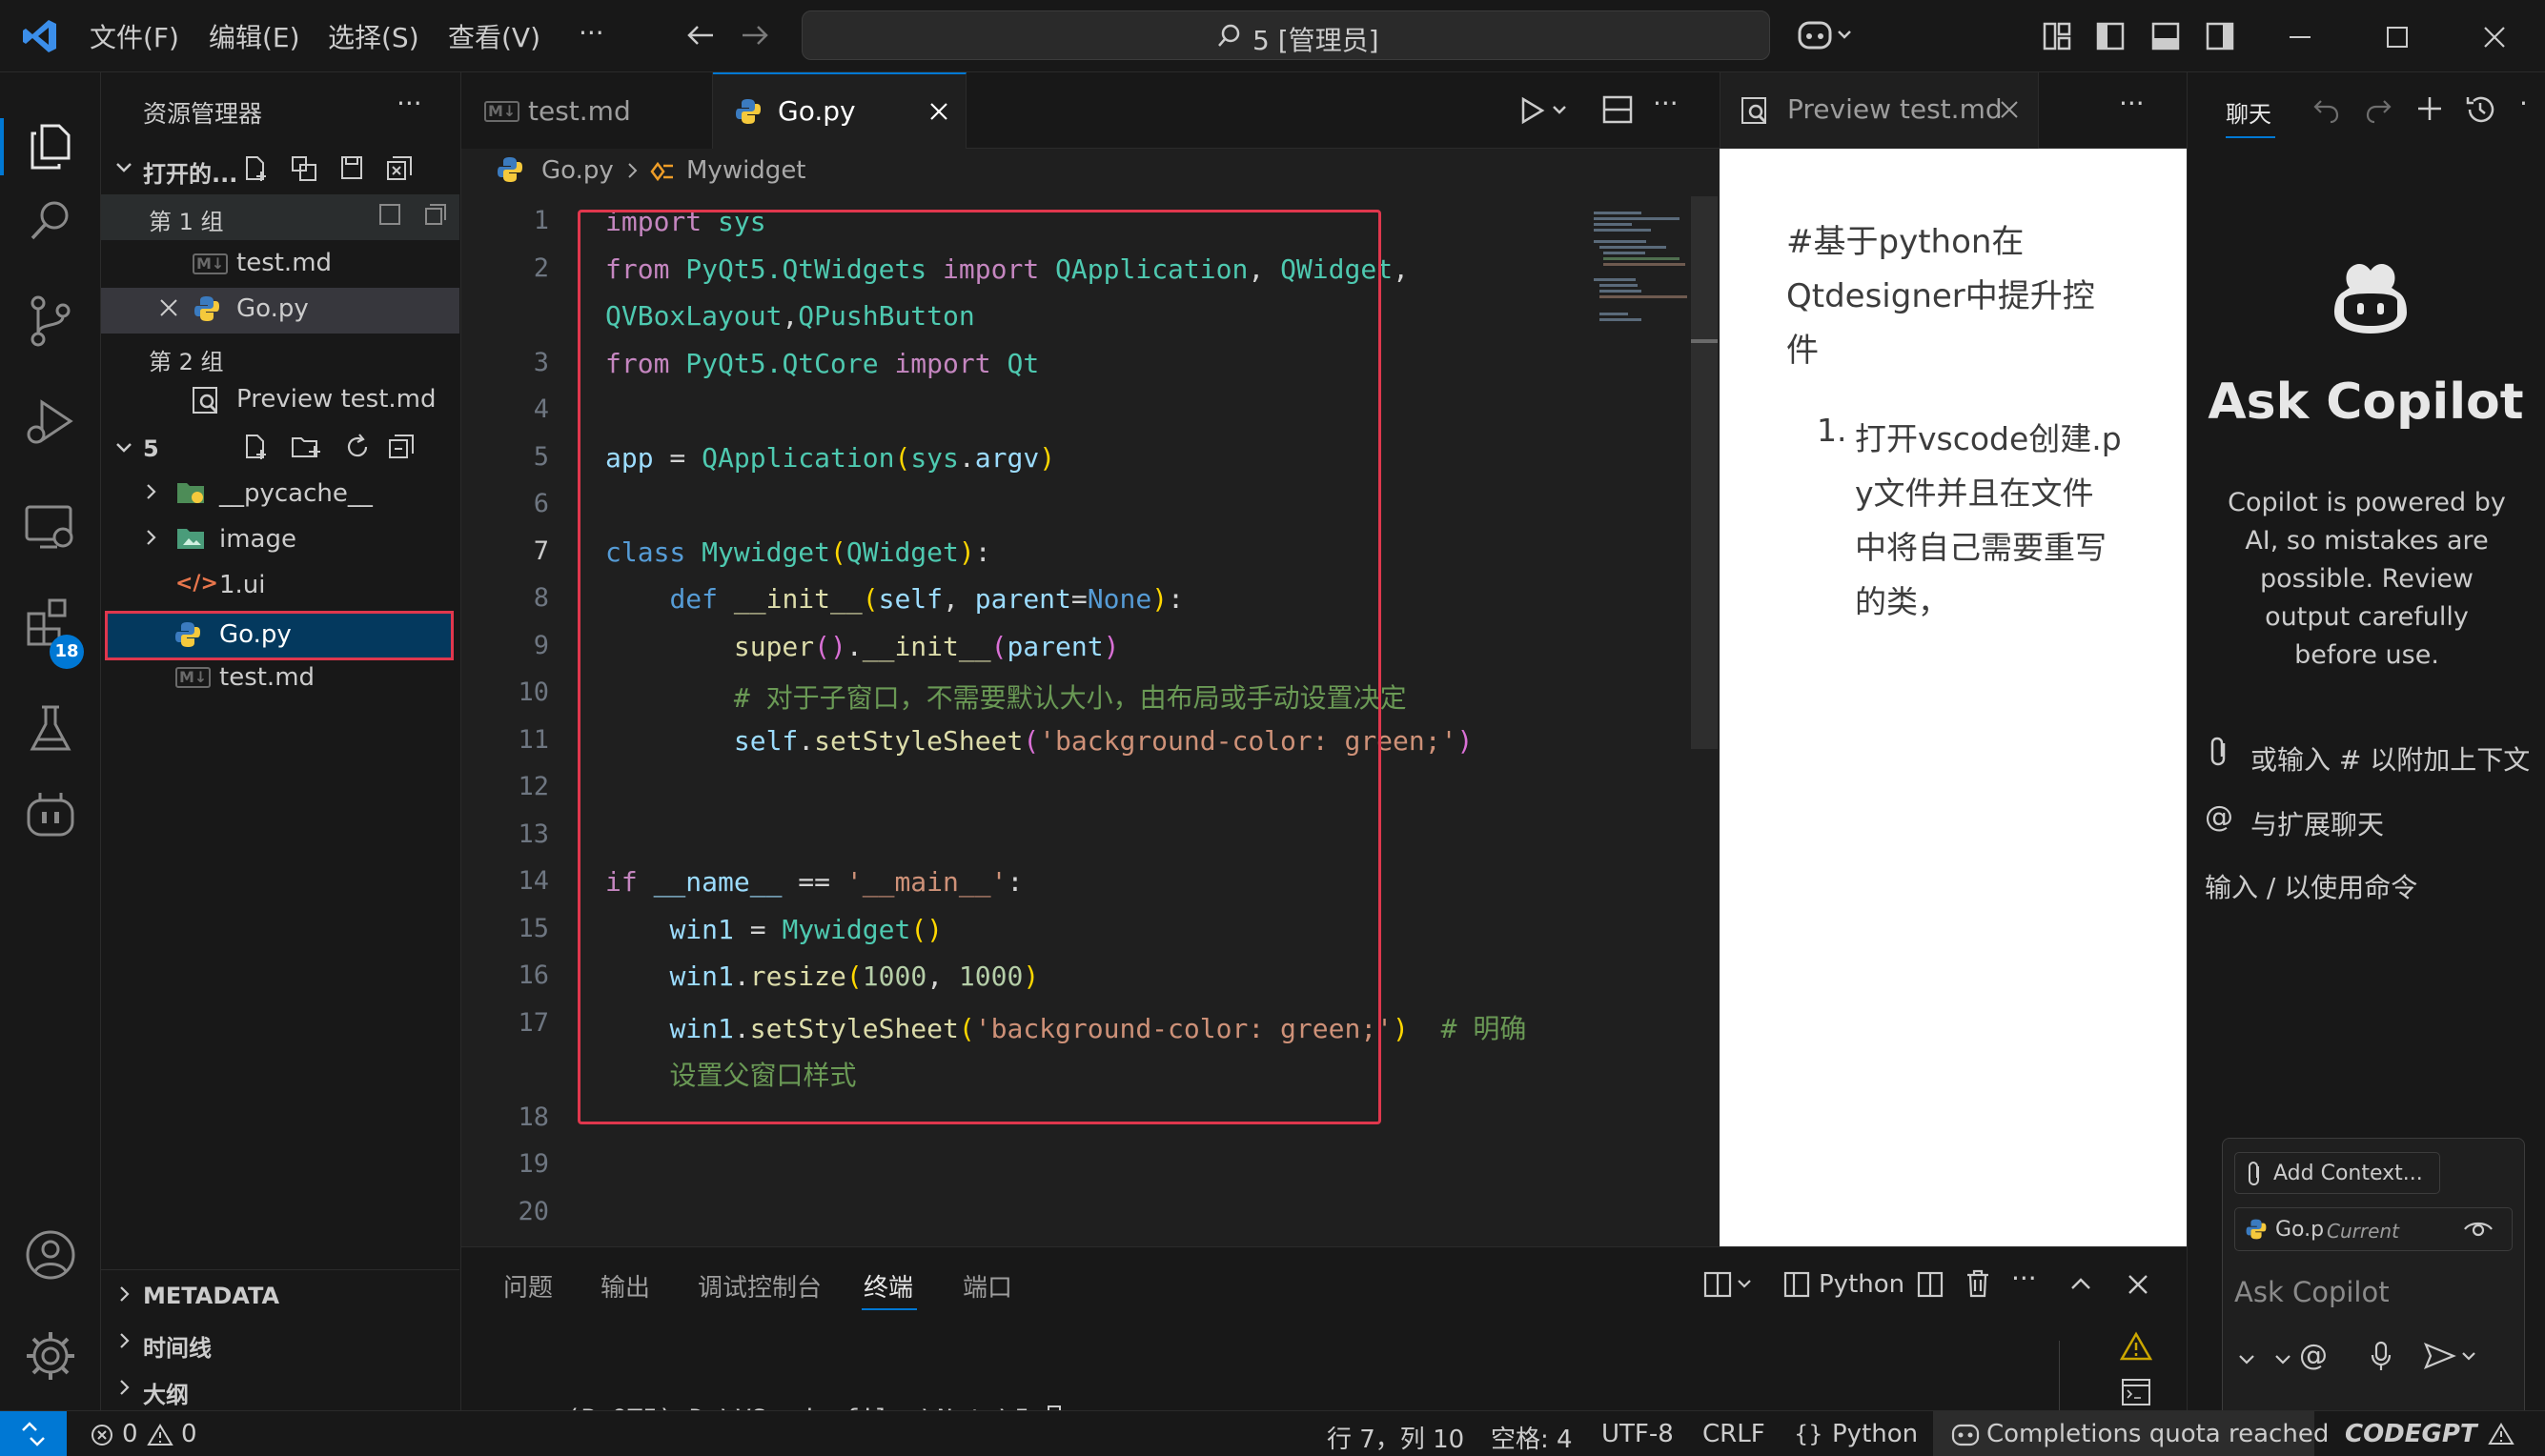 The height and width of the screenshot is (1456, 2545). What do you see at coordinates (130, 1434) in the screenshot?
I see `error-count: 0` at bounding box center [130, 1434].